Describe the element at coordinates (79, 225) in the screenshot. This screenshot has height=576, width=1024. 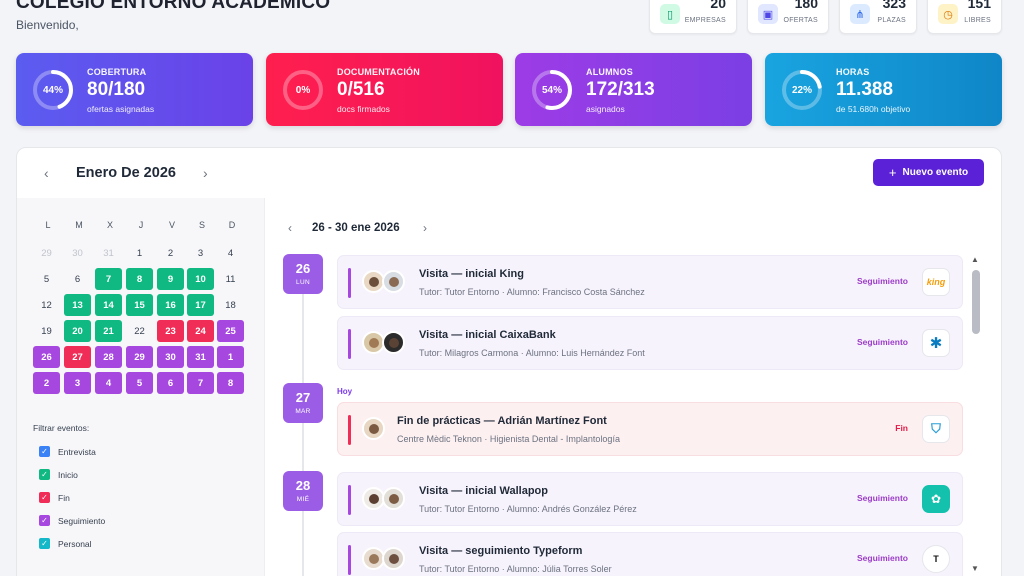
I see `weekday-label: M` at that location.